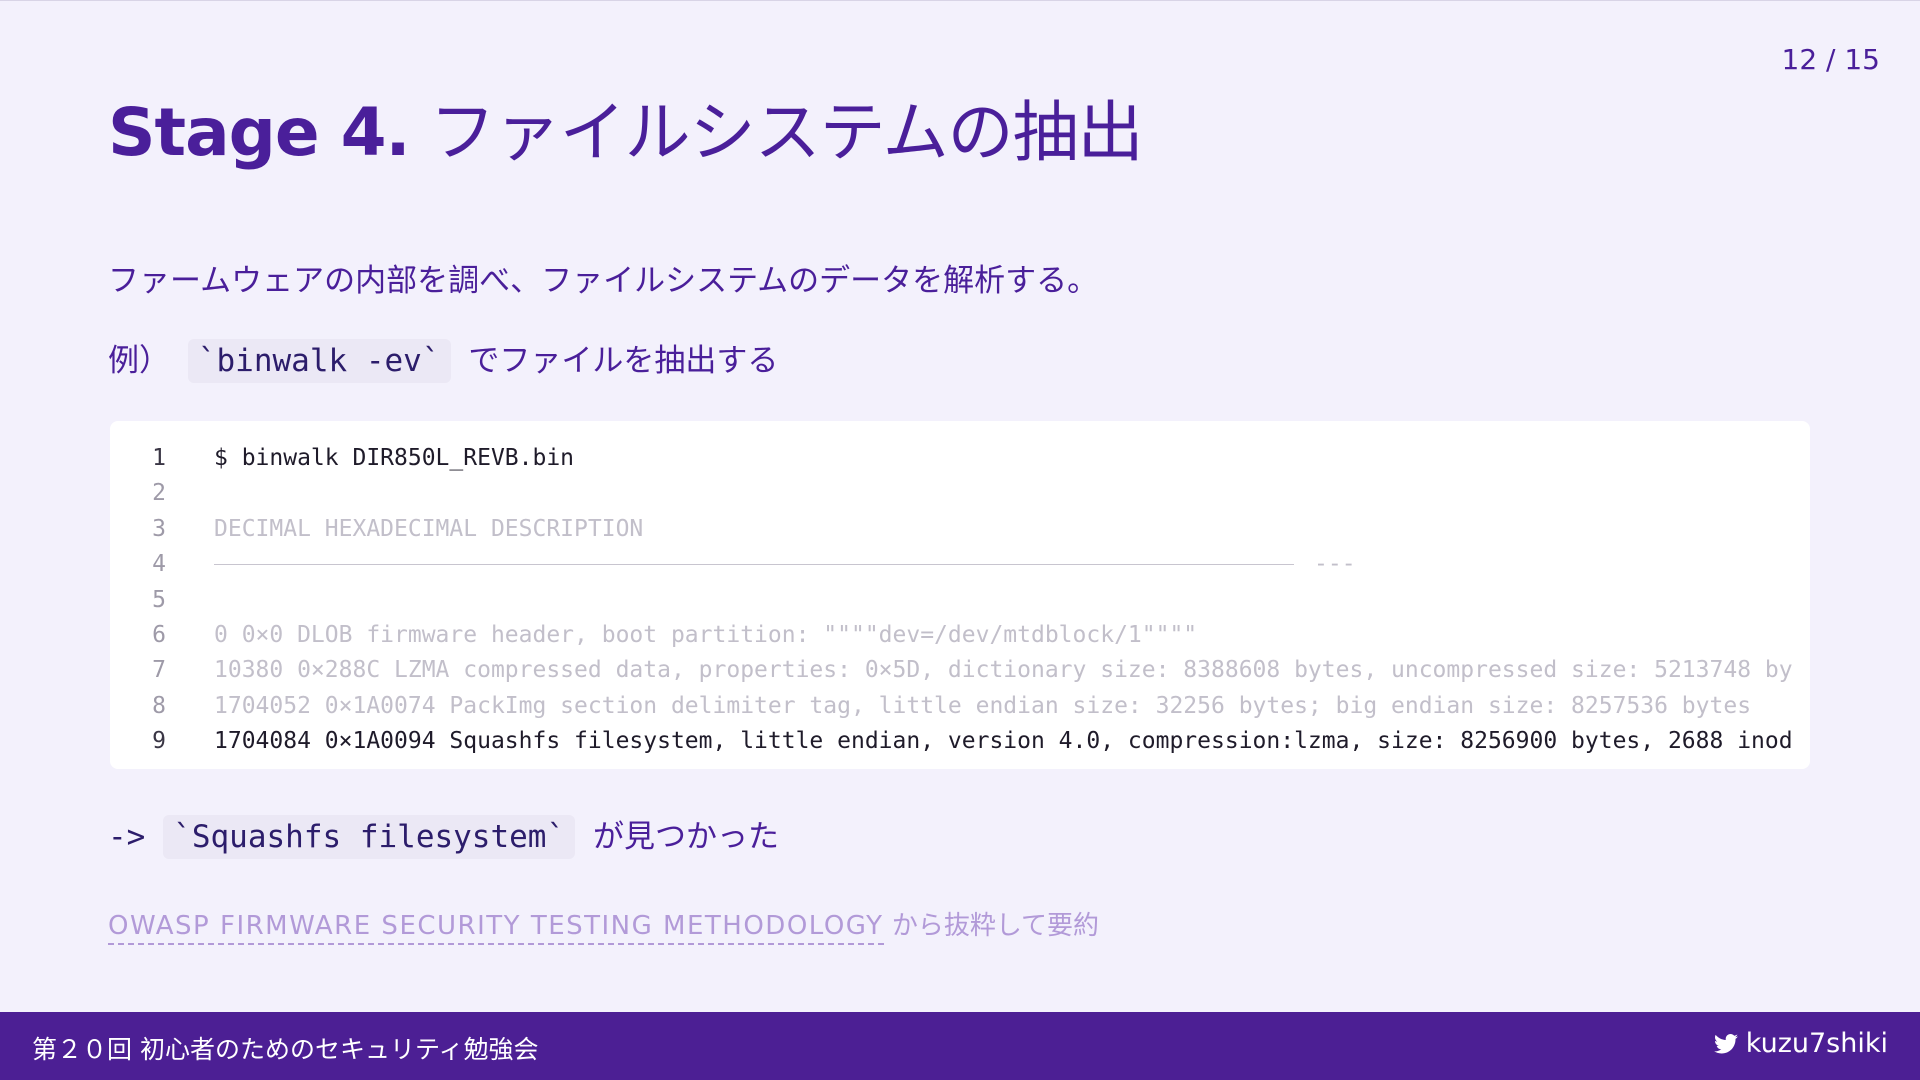  Describe the element at coordinates (159, 564) in the screenshot. I see `line-number: 4` at that location.